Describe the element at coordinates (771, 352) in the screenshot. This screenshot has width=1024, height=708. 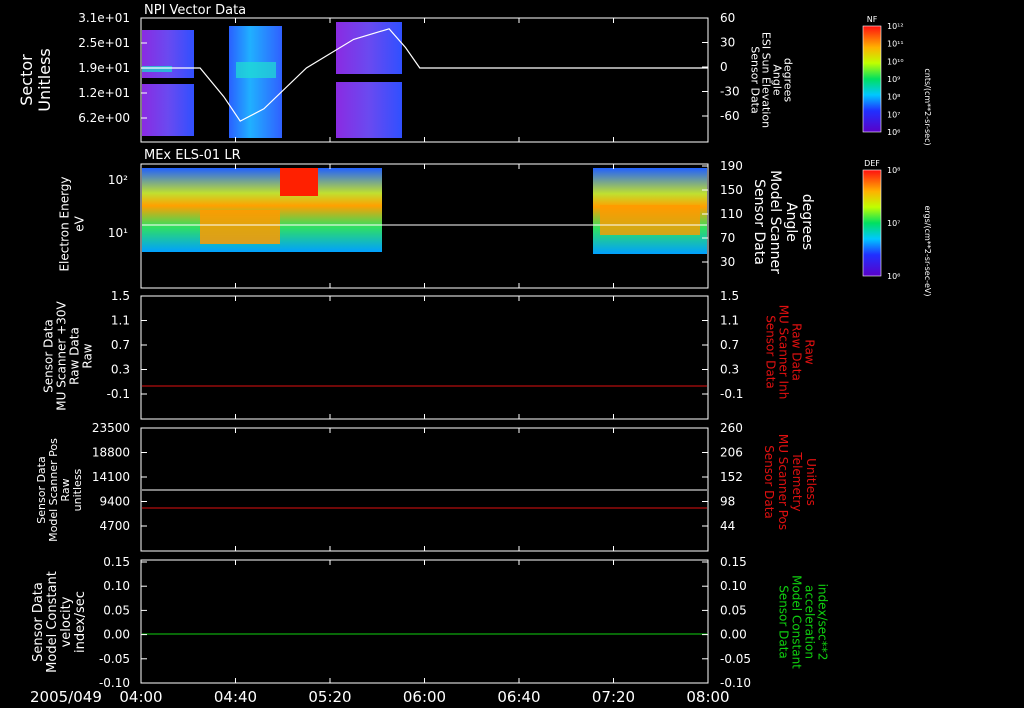
I see `panel3-right-label: Sensor Data` at that location.